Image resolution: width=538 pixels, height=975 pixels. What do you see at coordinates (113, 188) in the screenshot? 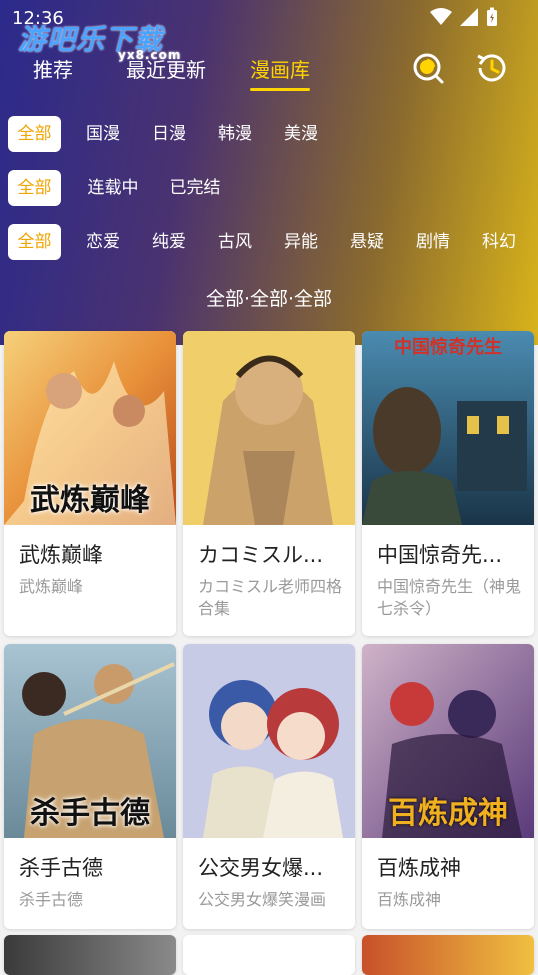
I see `filter-status-ongoing: 连载中` at bounding box center [113, 188].